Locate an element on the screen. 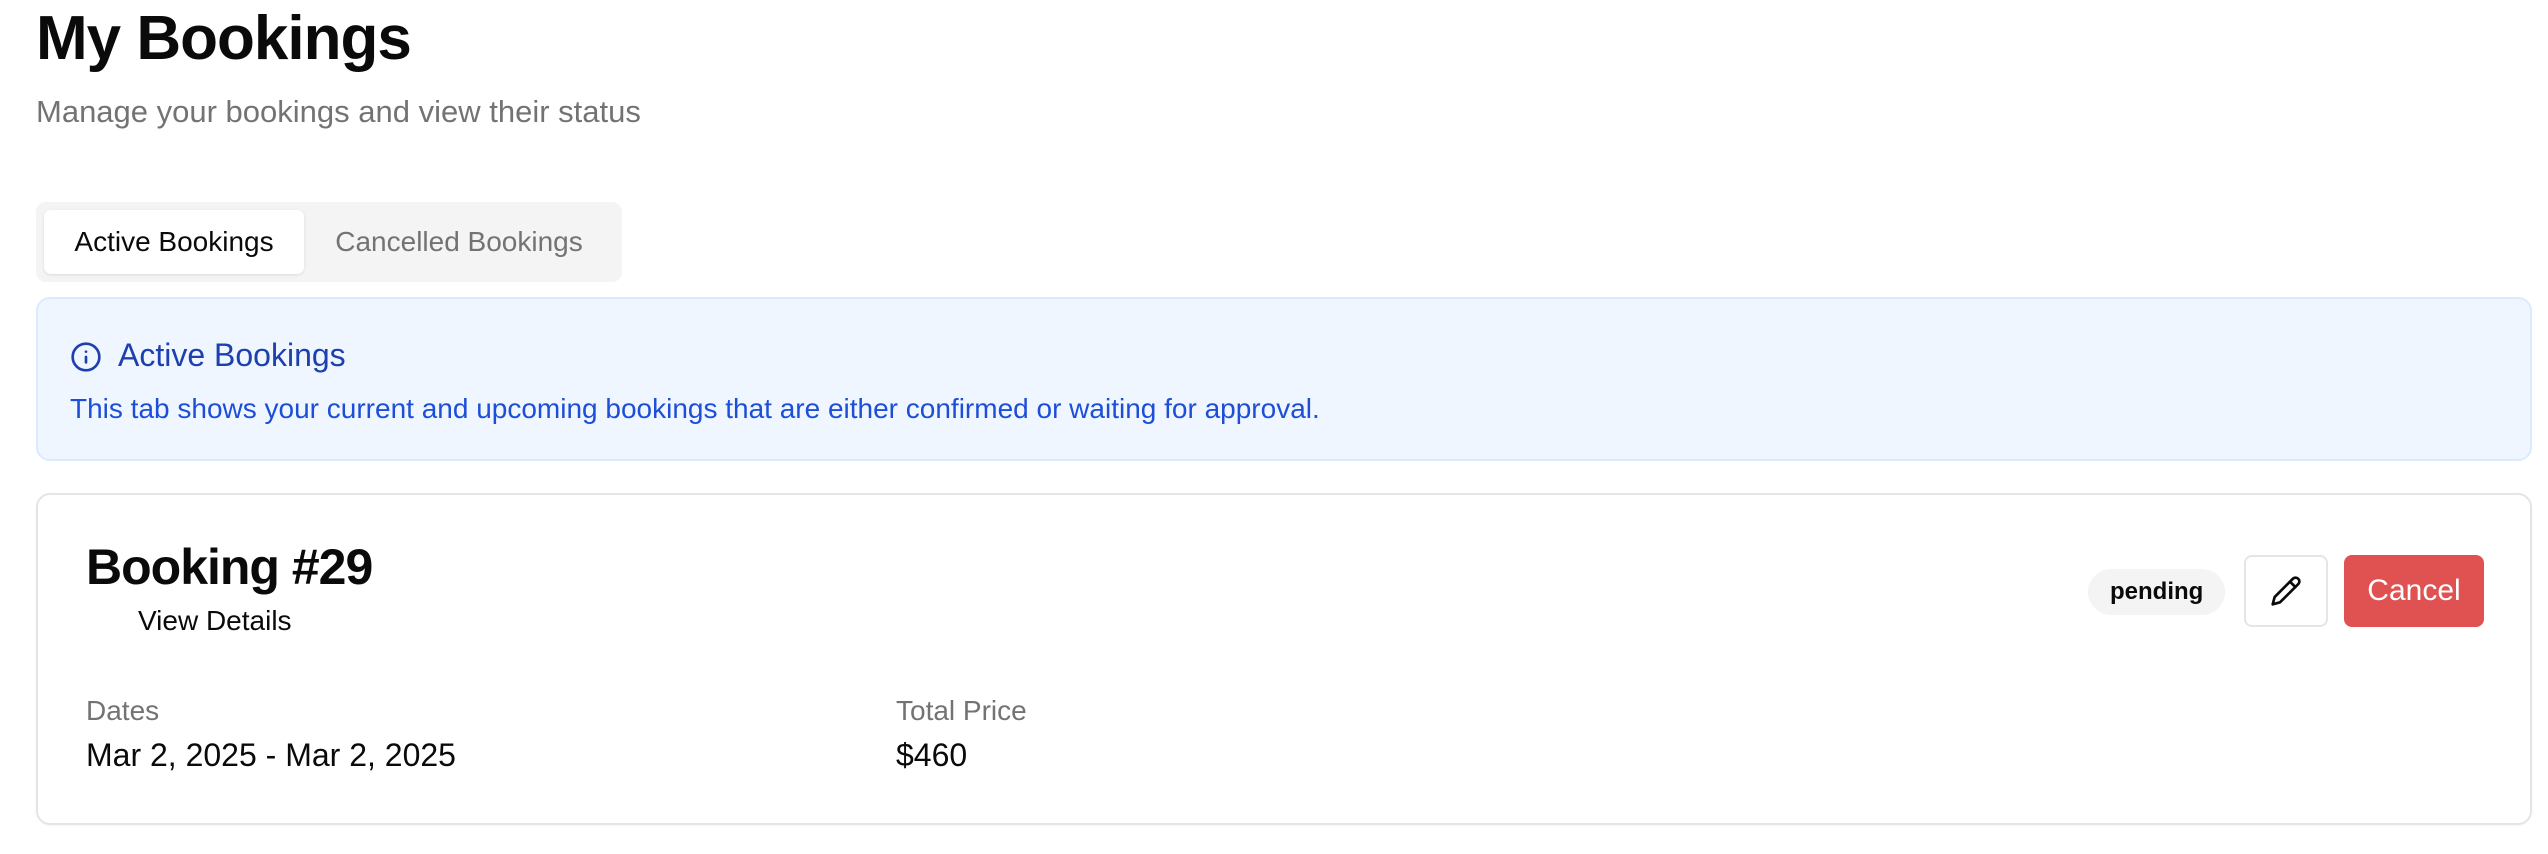 The width and height of the screenshot is (2548, 854). booking-tabs: Active Bookings Cancelled Bookings is located at coordinates (329, 242).